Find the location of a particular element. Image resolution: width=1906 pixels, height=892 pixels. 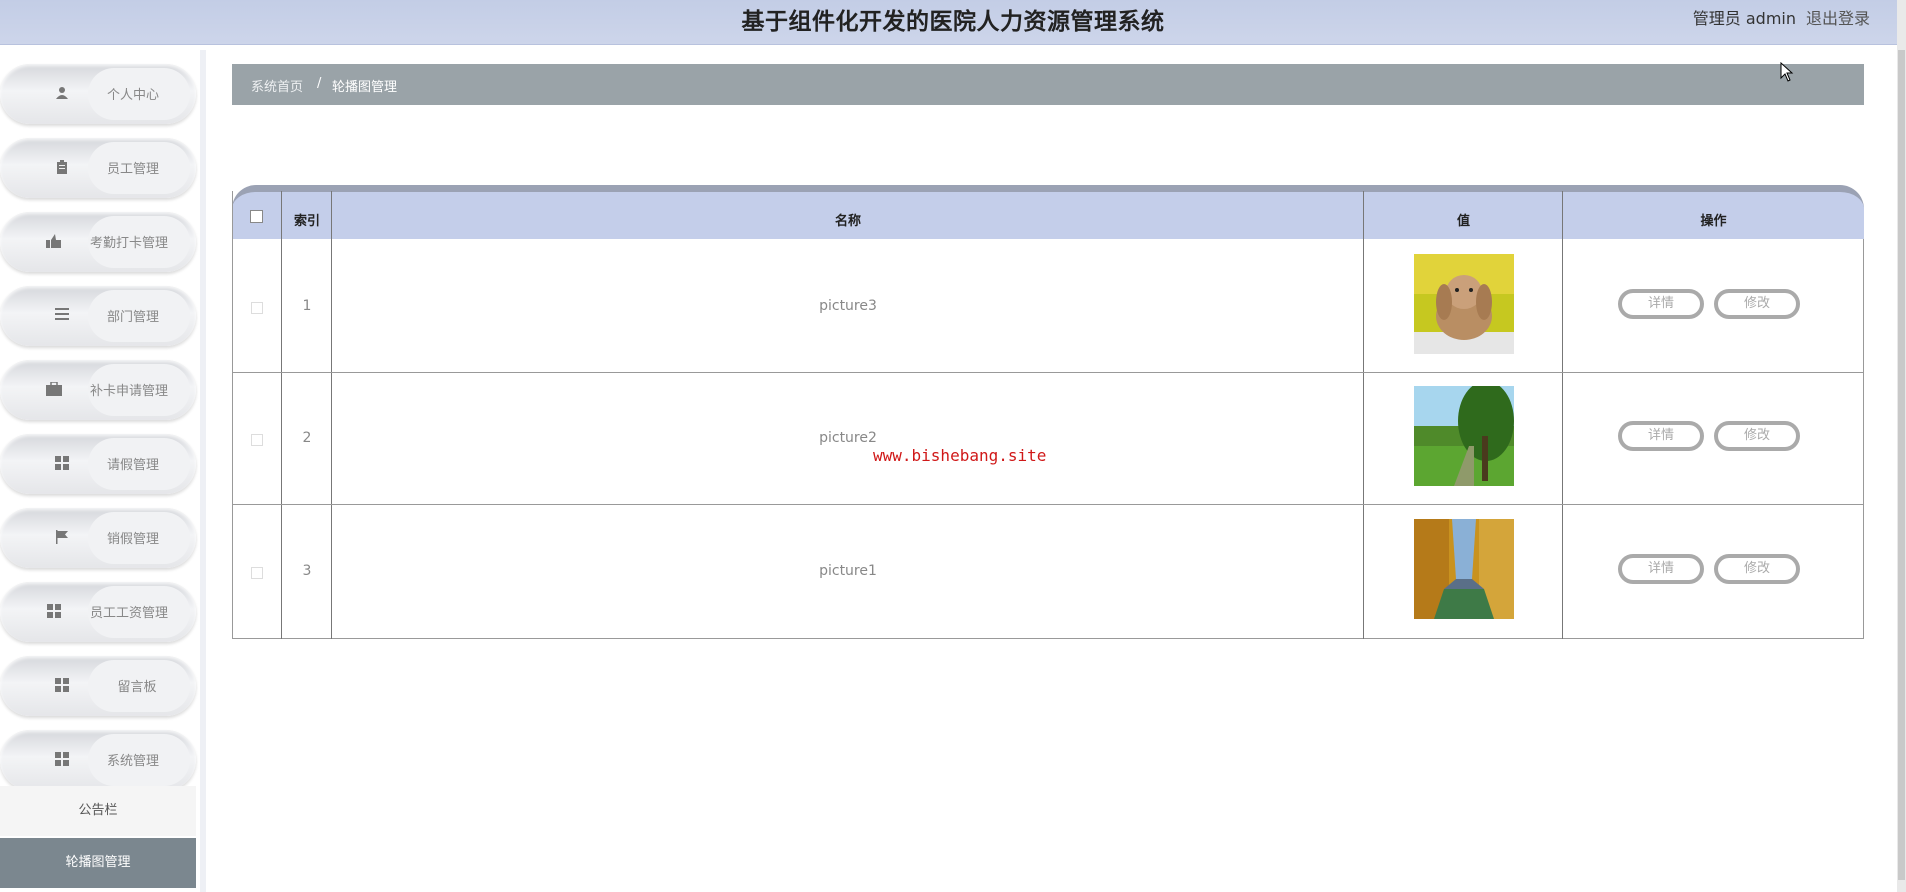

clipboard-icon is located at coordinates (62, 168).